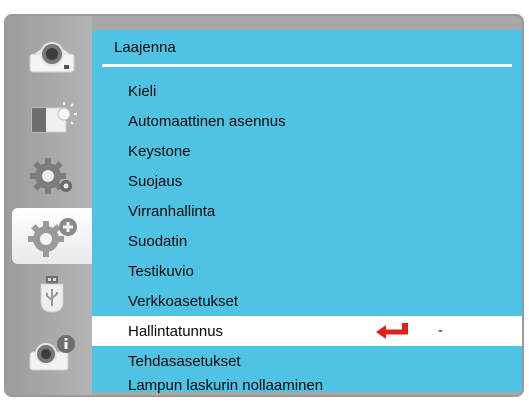  What do you see at coordinates (307, 241) in the screenshot?
I see `menu-item-suodatin: Suodatin` at bounding box center [307, 241].